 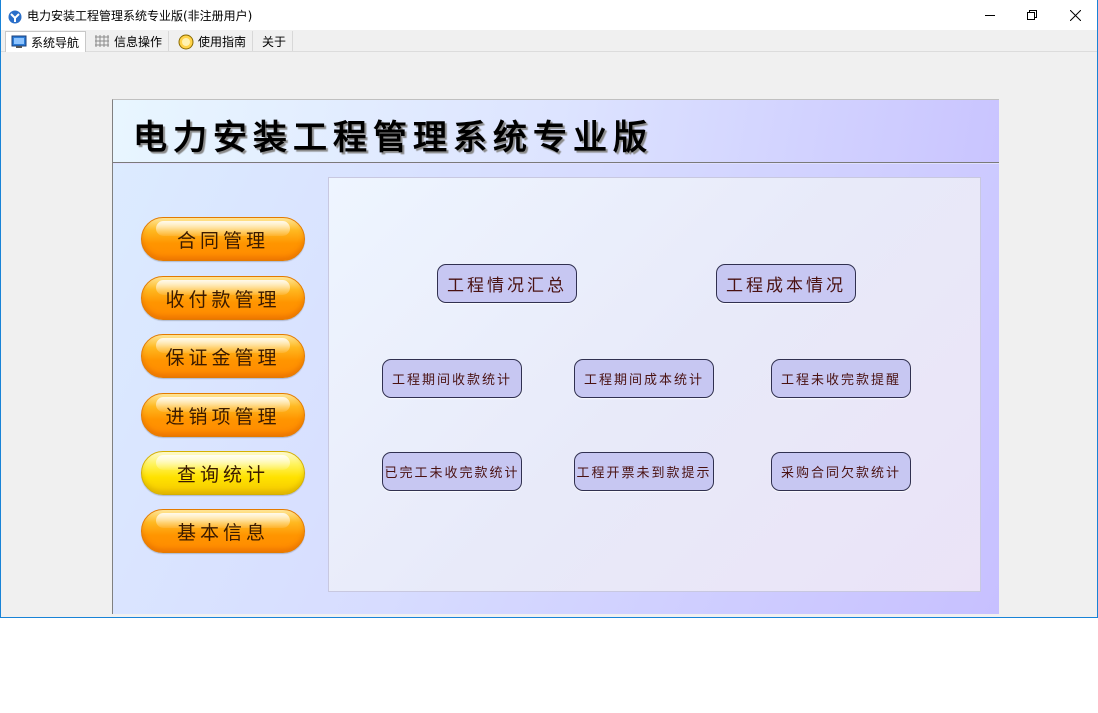 I want to click on tab-about: 关于, so click(x=275, y=41).